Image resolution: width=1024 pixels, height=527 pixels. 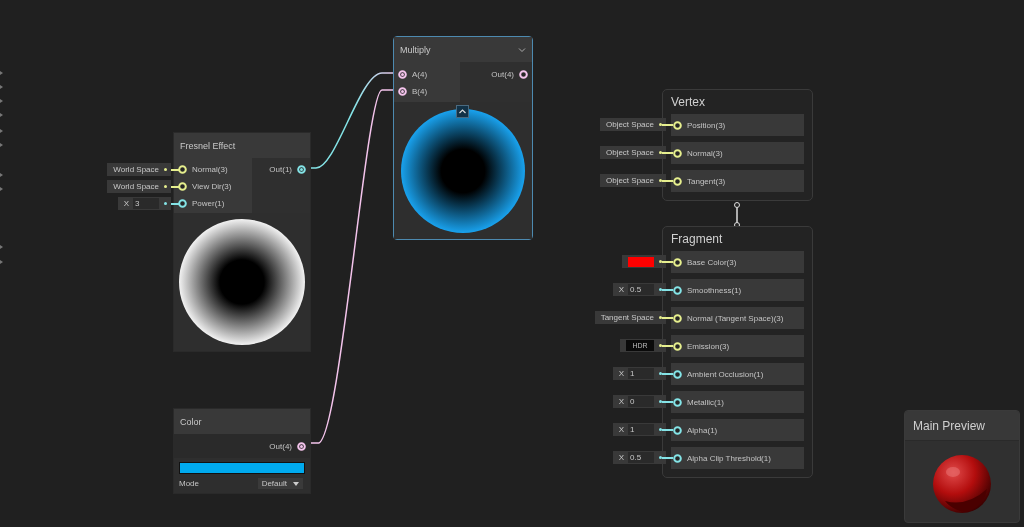 What do you see at coordinates (191, 421) in the screenshot?
I see `node-title: Color` at bounding box center [191, 421].